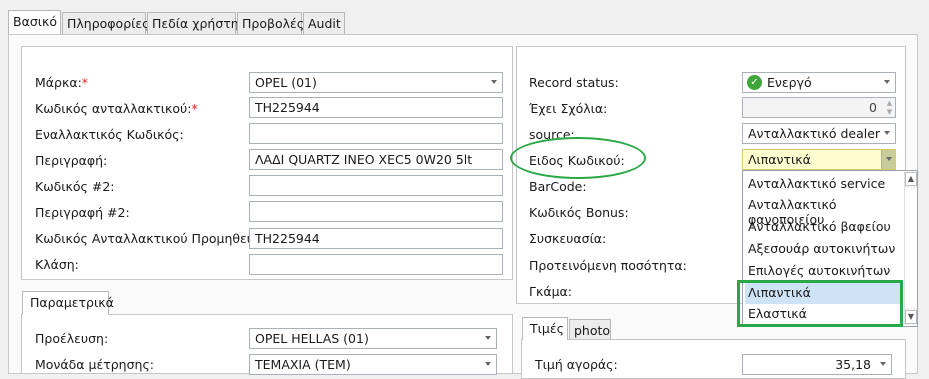  What do you see at coordinates (824, 211) in the screenshot?
I see `dropdown-option: Ανταλλακτικό φανοποιείου` at bounding box center [824, 211].